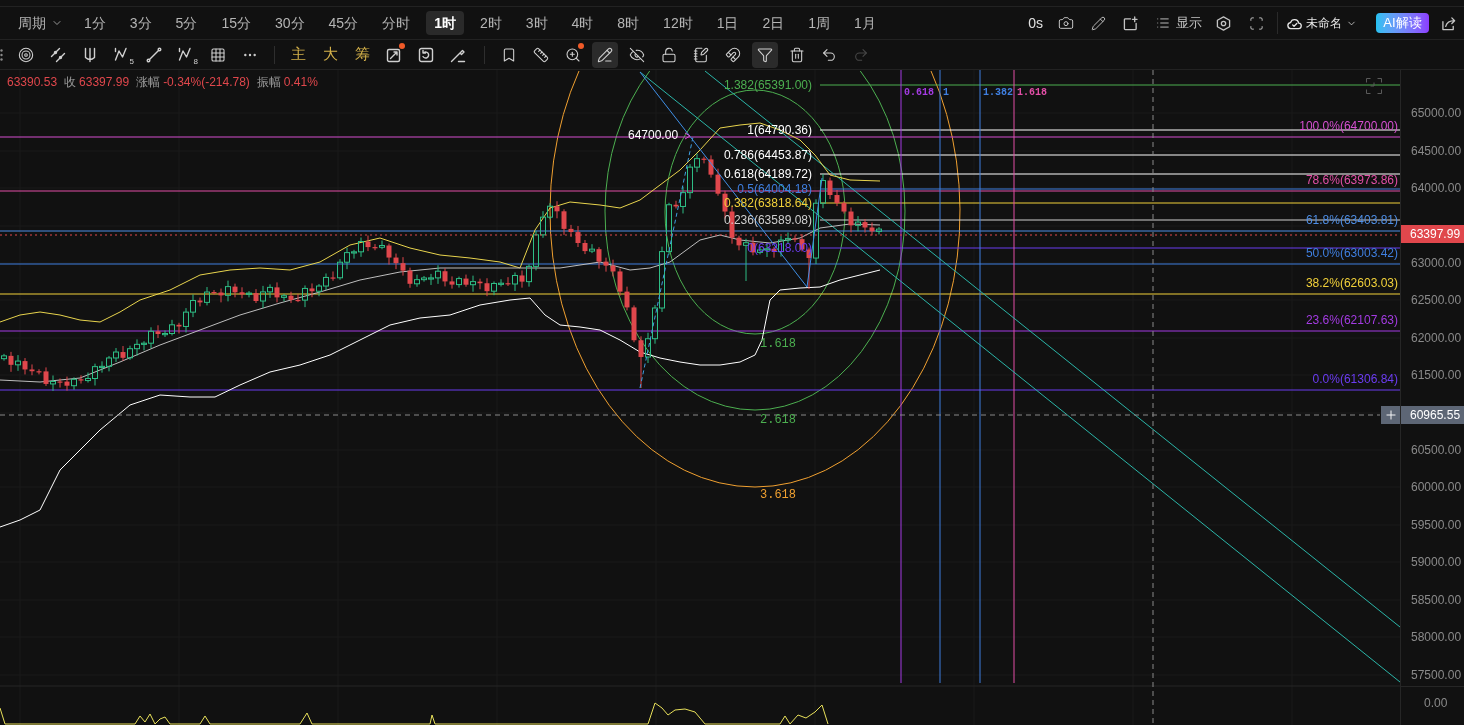 This screenshot has height=725, width=1464. Describe the element at coordinates (1322, 23) in the screenshot. I see `layout-name-button: 未命名` at that location.